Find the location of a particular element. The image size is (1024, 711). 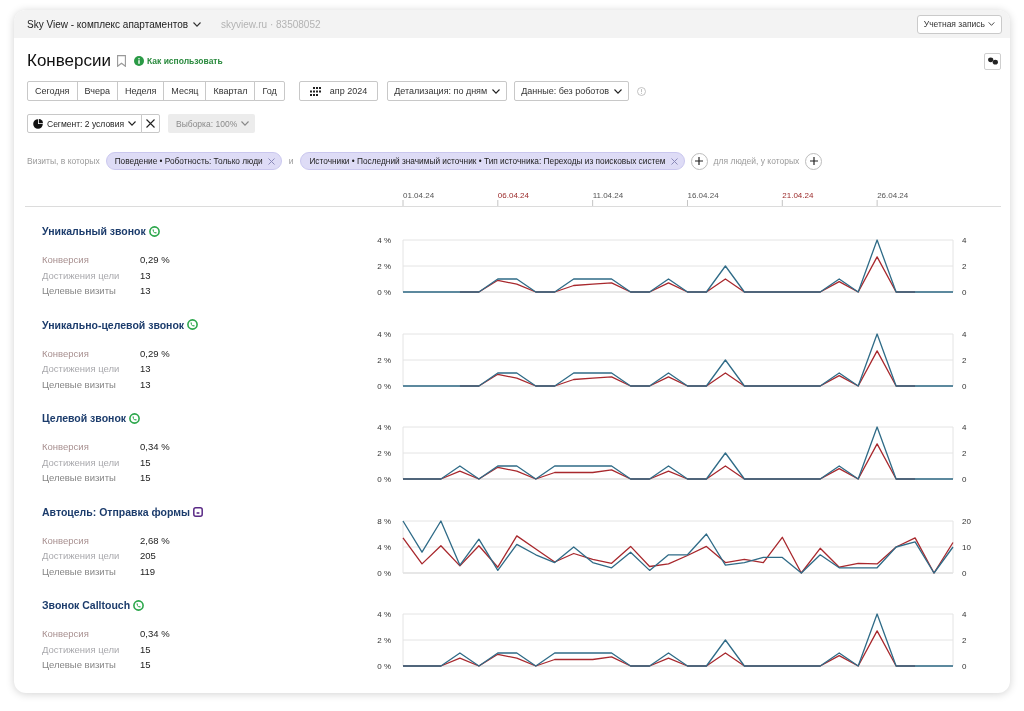

goal-title: Целевой звонок is located at coordinates (84, 418).